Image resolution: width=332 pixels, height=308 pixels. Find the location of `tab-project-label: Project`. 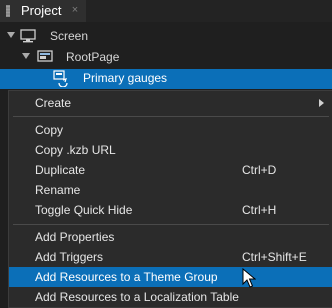

tab-project-label: Project is located at coordinates (41, 10).